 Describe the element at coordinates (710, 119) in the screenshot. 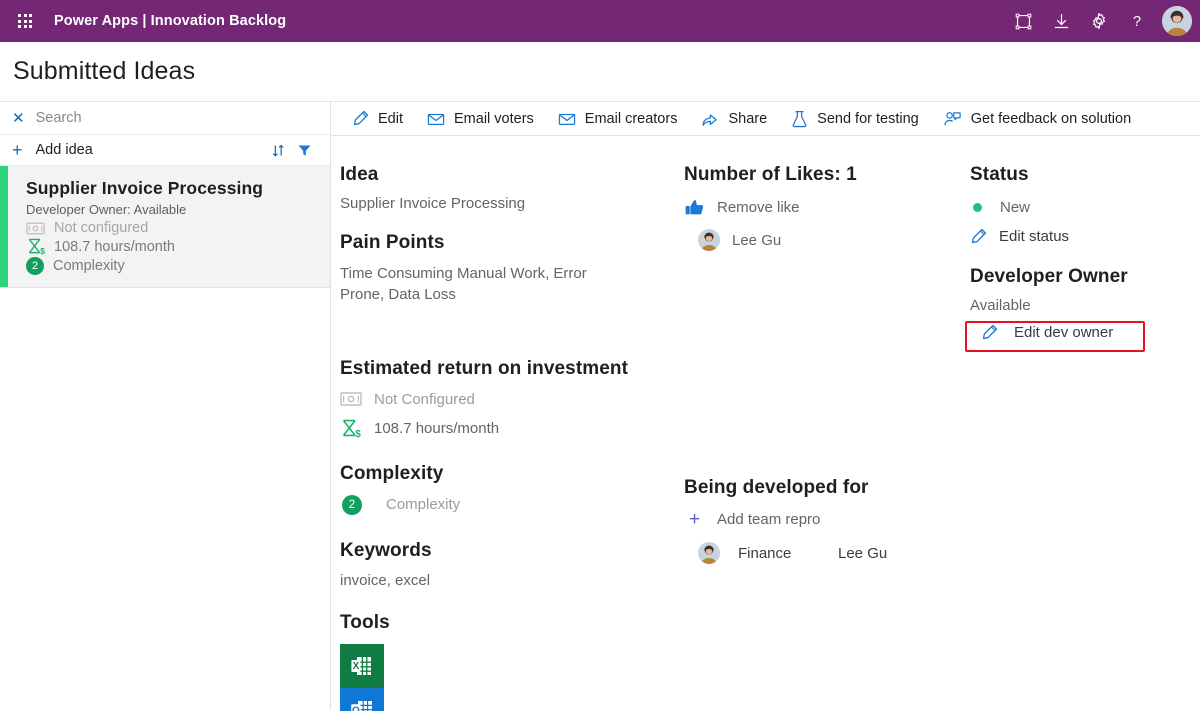

I see `share-icon` at that location.